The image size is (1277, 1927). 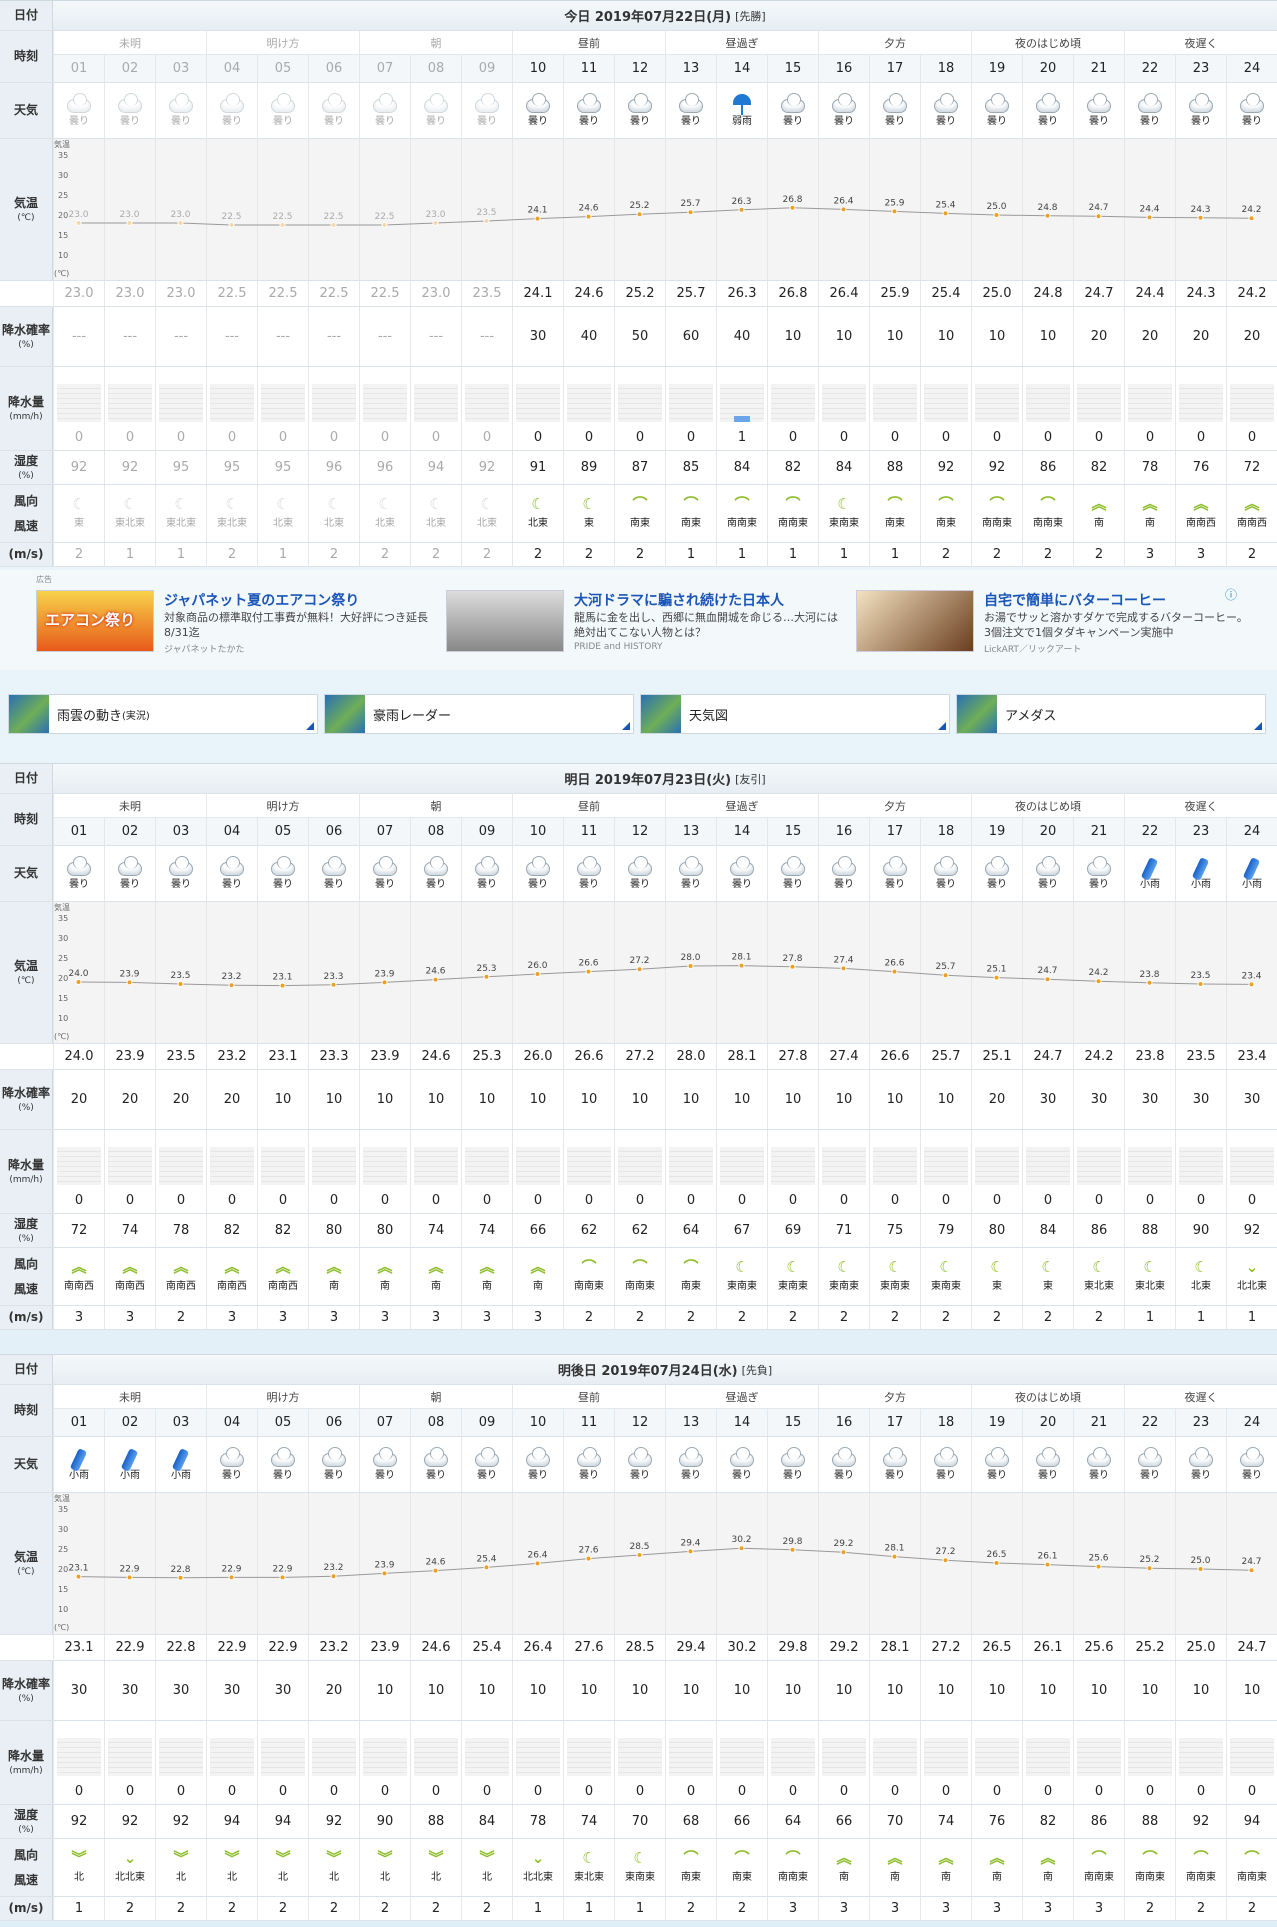 What do you see at coordinates (435, 1056) in the screenshot?
I see `temp-value: 24.6` at bounding box center [435, 1056].